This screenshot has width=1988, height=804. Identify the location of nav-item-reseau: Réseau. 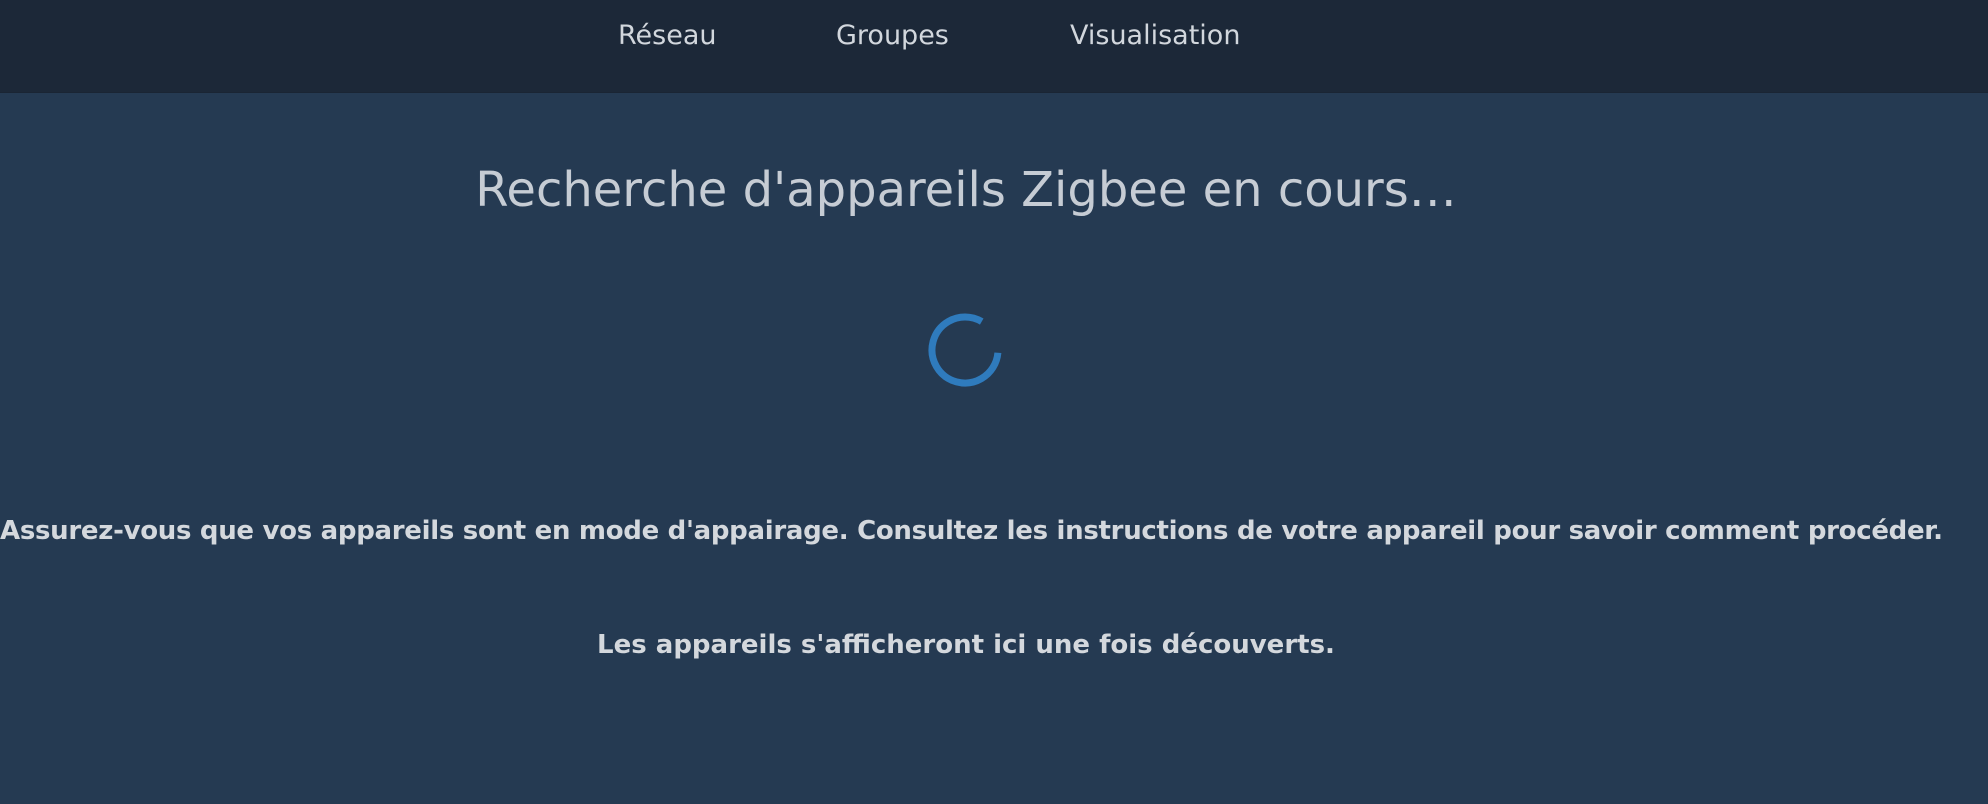
(667, 36).